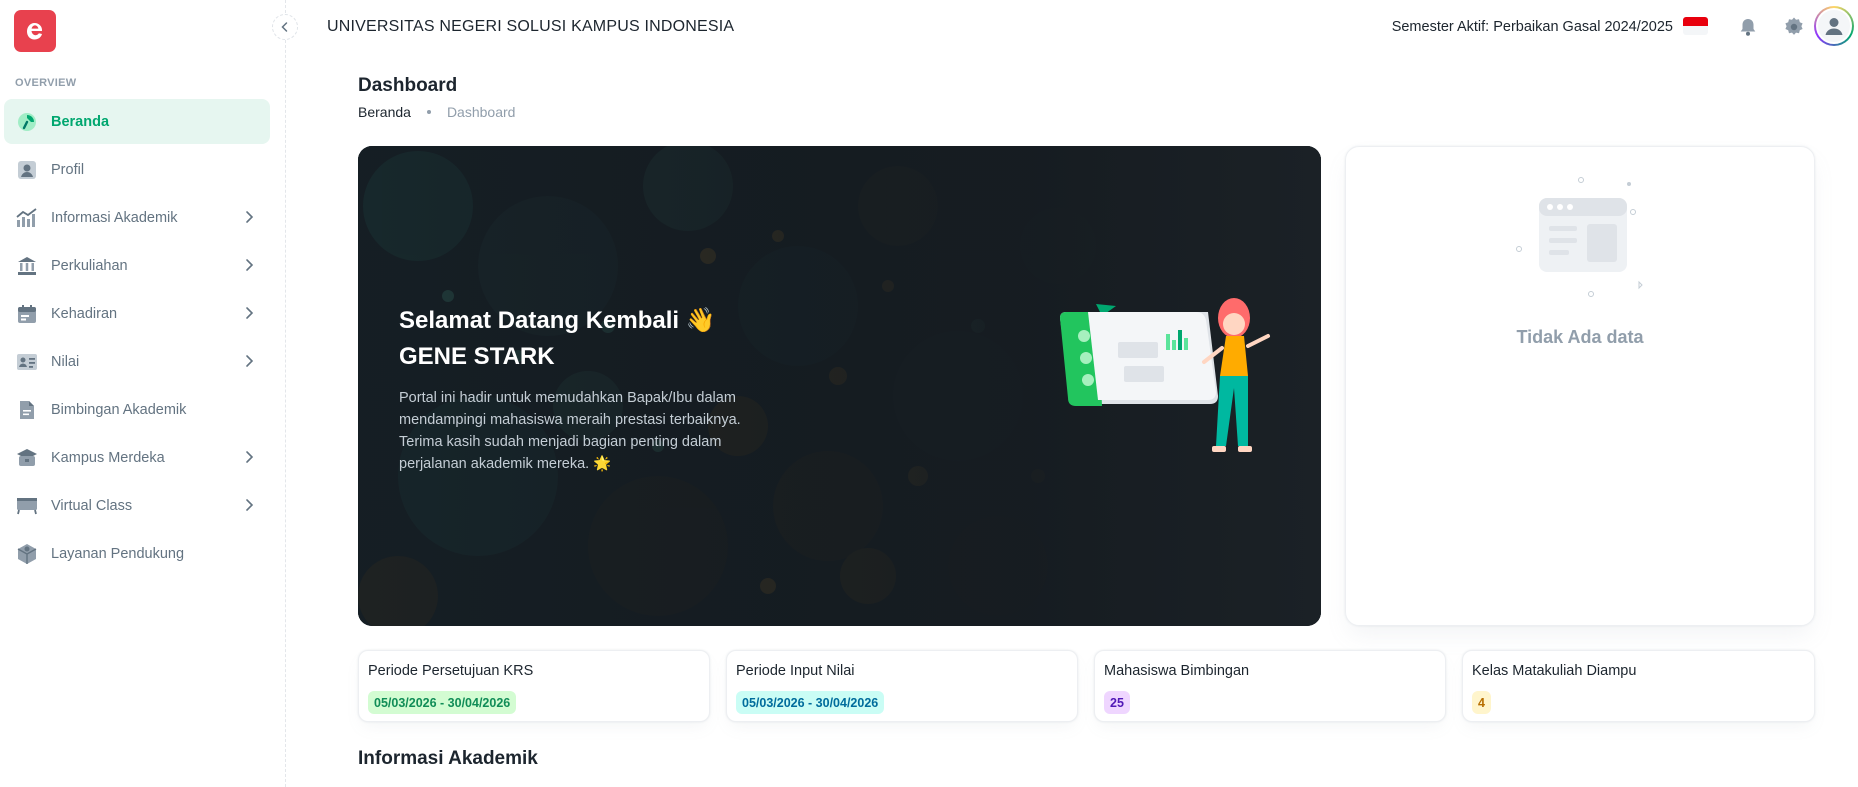 This screenshot has height=787, width=1858. I want to click on user-avatar-icon, so click(1834, 26).